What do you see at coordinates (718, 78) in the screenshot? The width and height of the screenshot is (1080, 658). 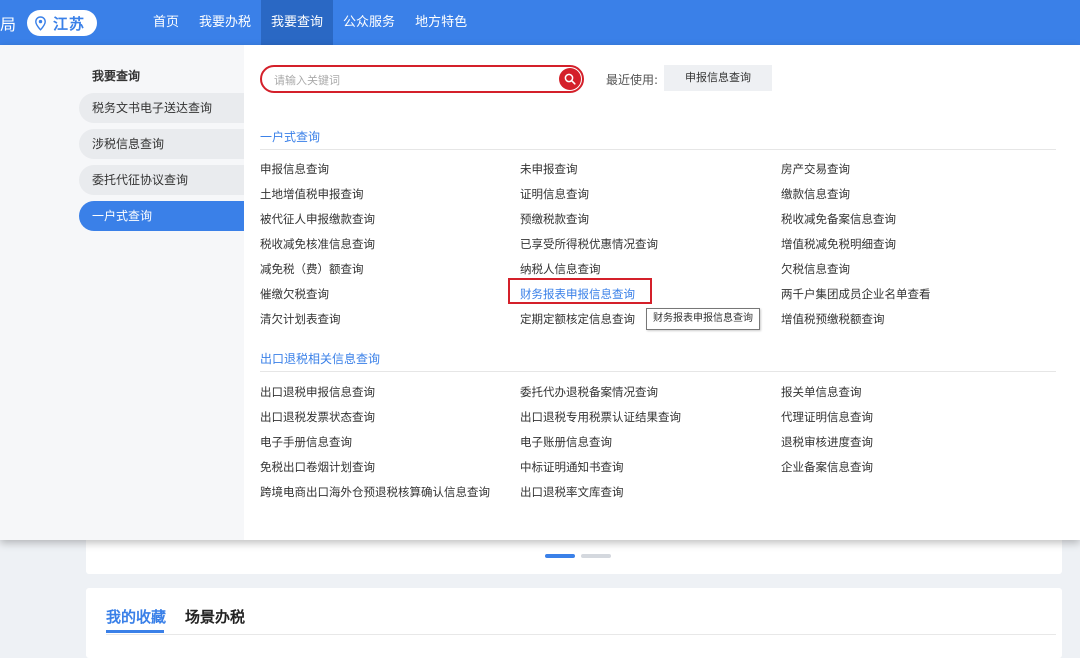 I see `recent-item-chip: 申报信息查询` at bounding box center [718, 78].